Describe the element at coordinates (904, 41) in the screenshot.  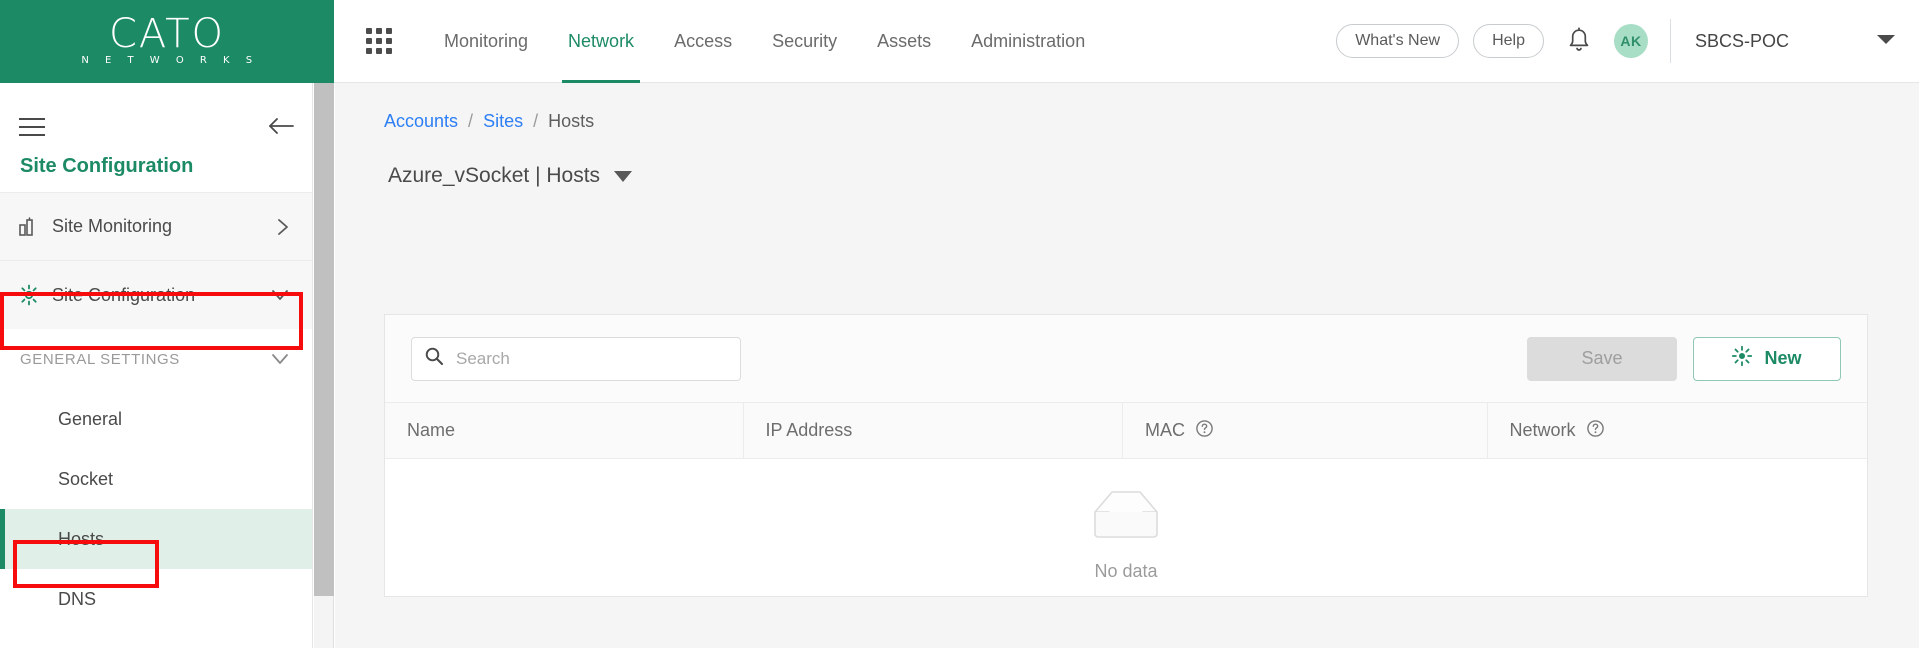
I see `nav-item-assets: Assets` at that location.